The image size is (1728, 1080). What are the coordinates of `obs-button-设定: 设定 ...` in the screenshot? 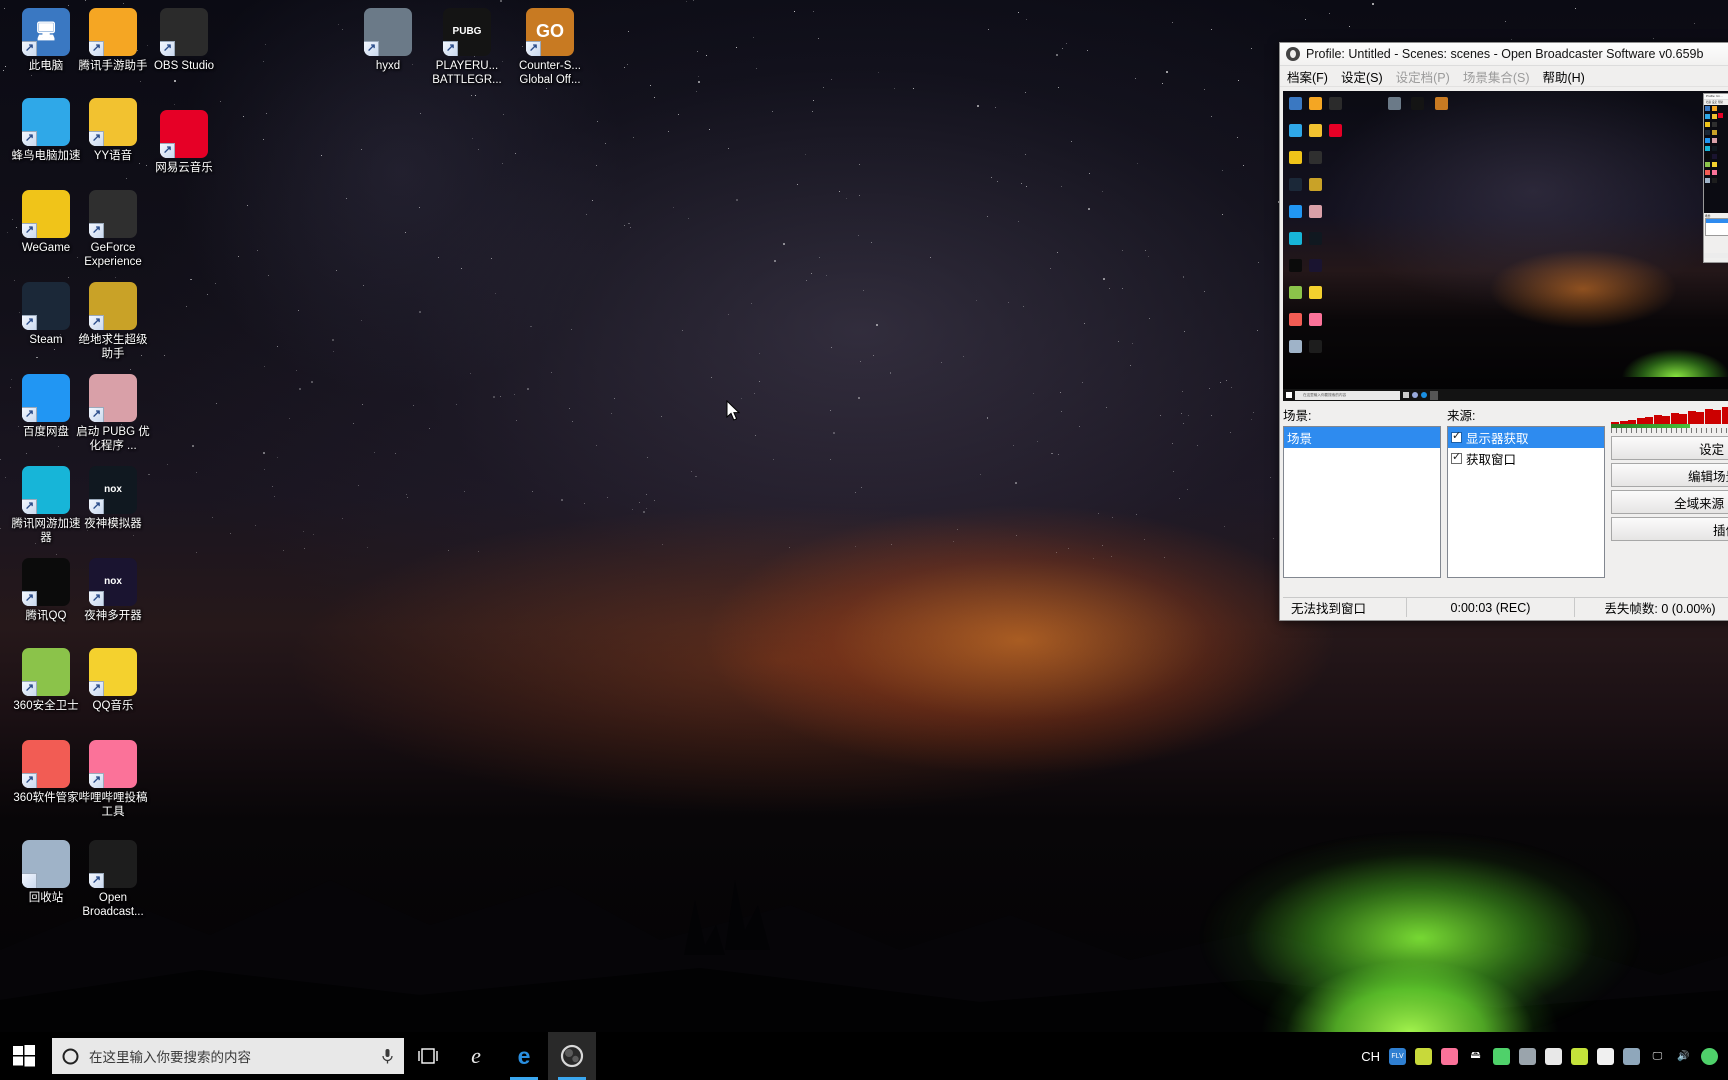 It's located at (1669, 448).